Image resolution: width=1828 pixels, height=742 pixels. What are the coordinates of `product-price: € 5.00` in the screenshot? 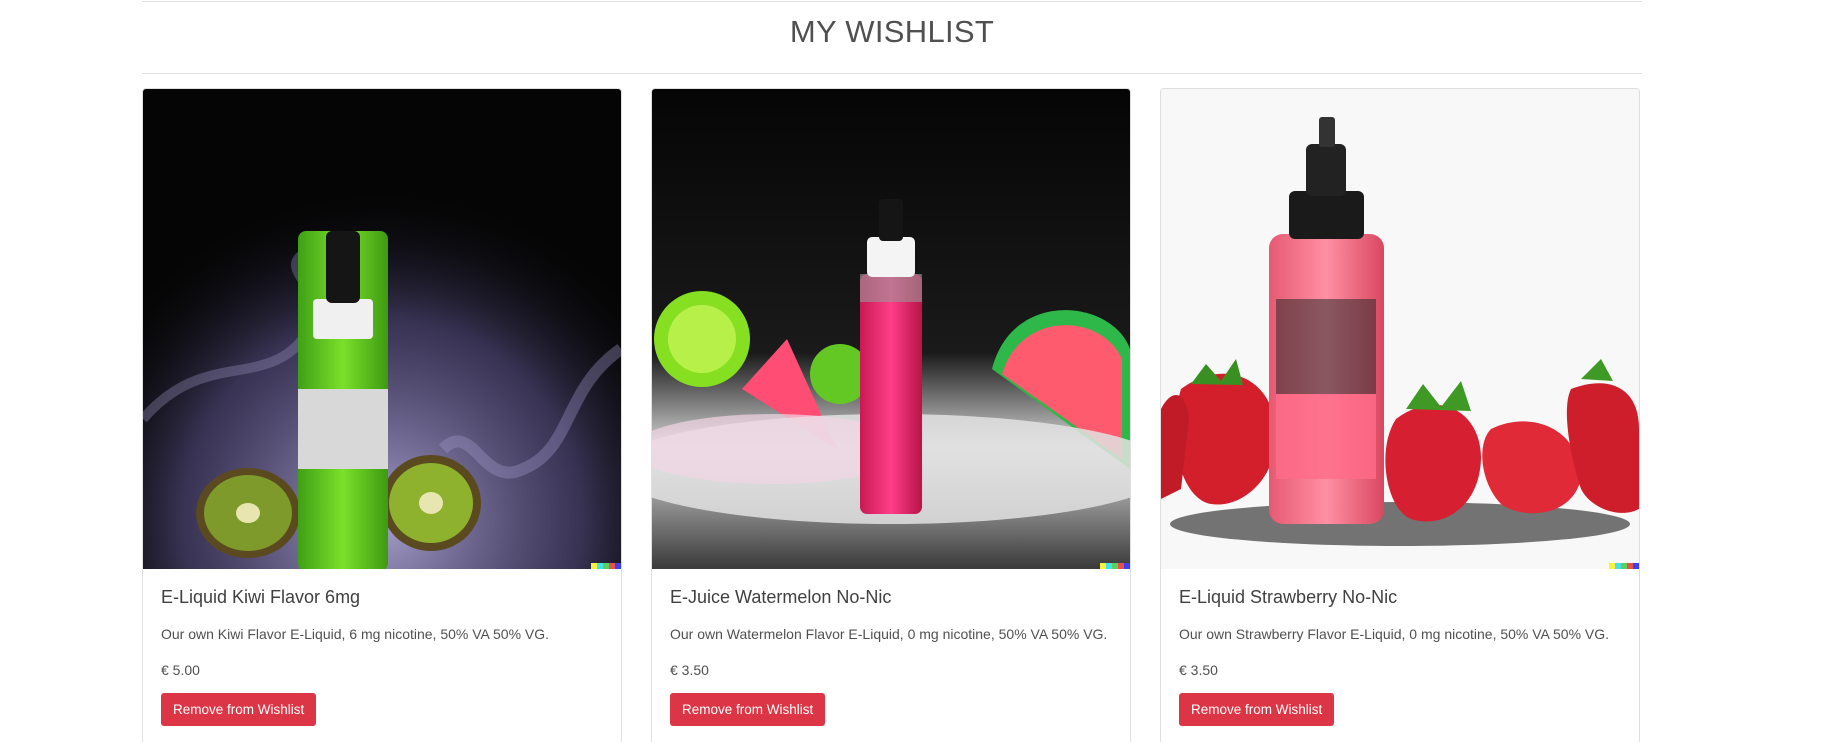 It's located at (180, 670).